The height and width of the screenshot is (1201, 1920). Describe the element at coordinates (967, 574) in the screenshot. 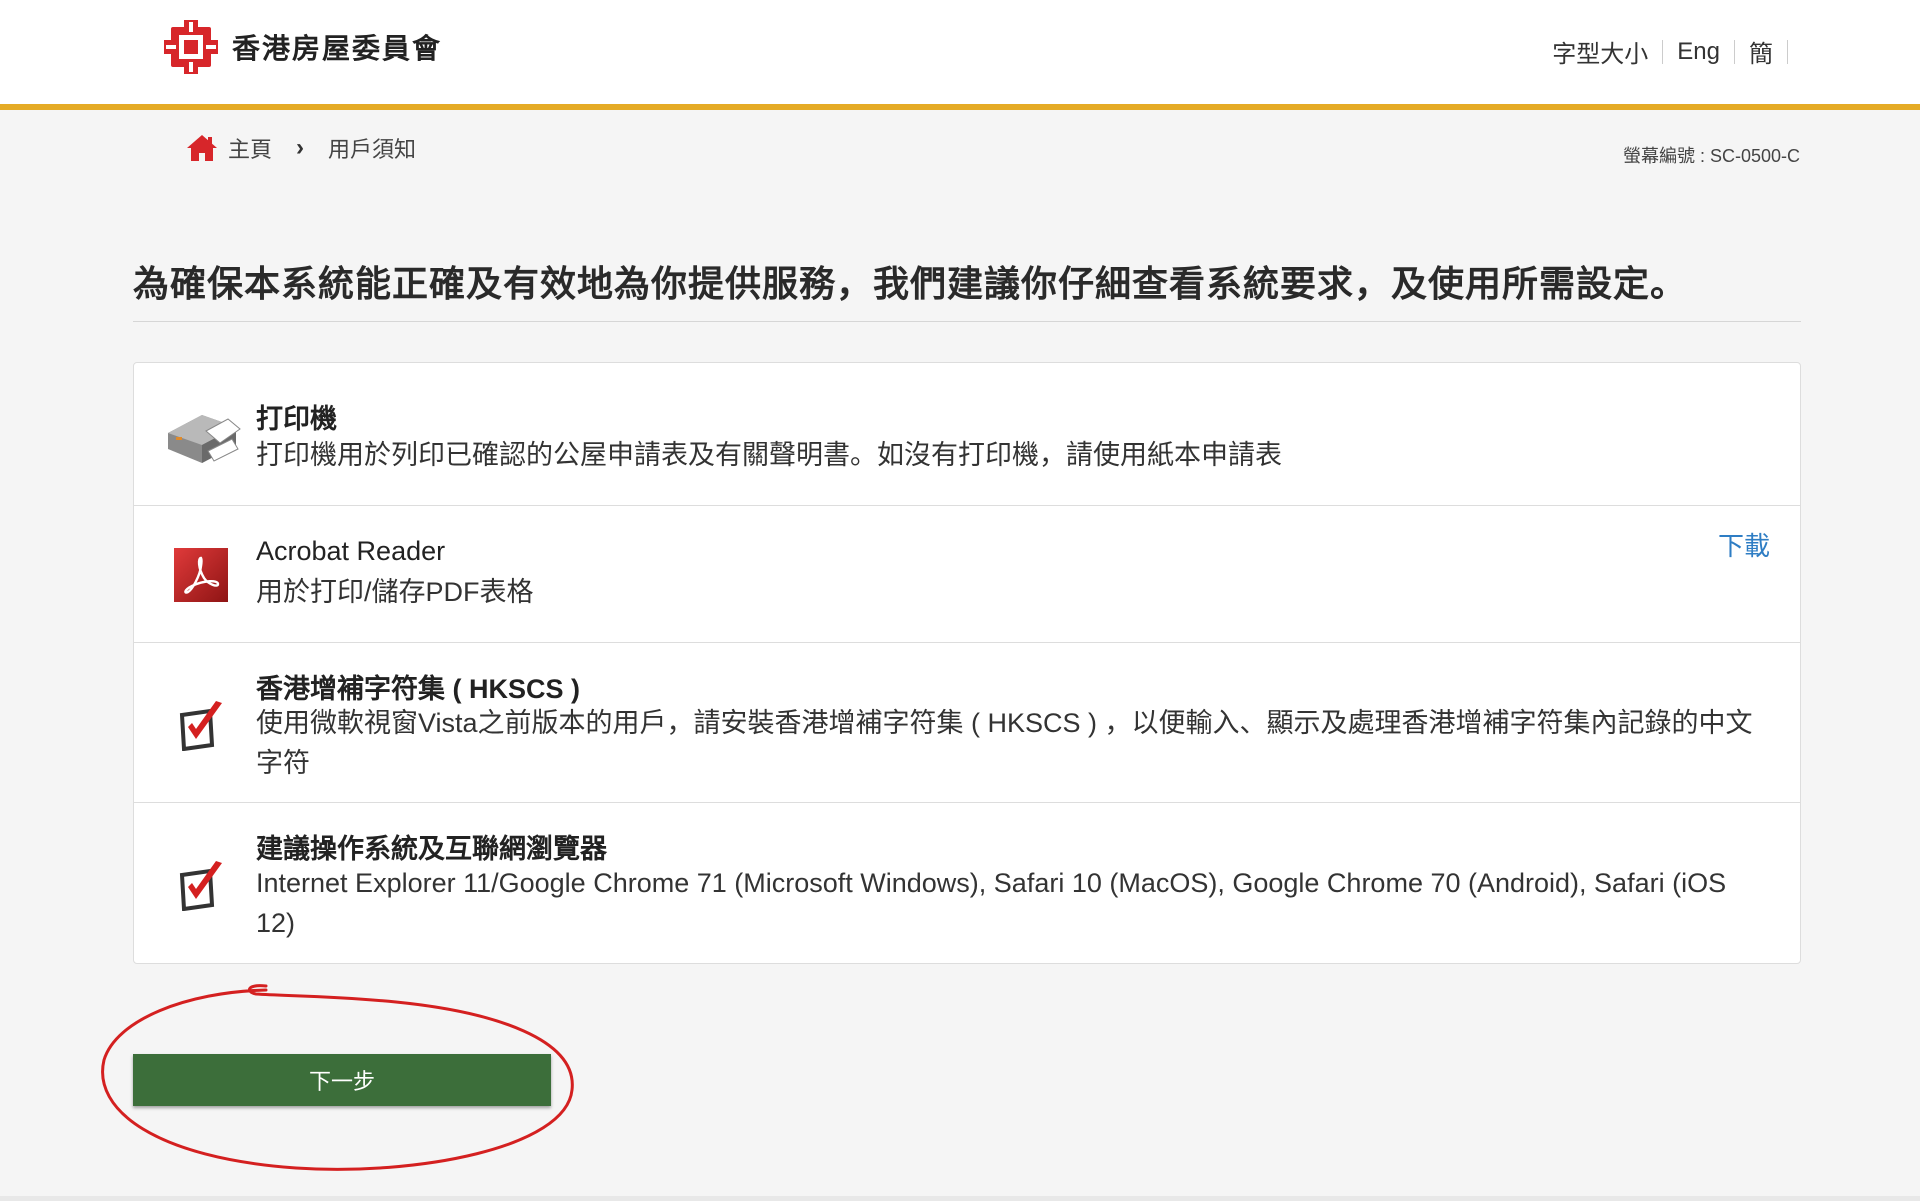

I see `requirement-row-acrobat: Acrobat Reader 用於打印/儲存PDF表格 下載` at that location.